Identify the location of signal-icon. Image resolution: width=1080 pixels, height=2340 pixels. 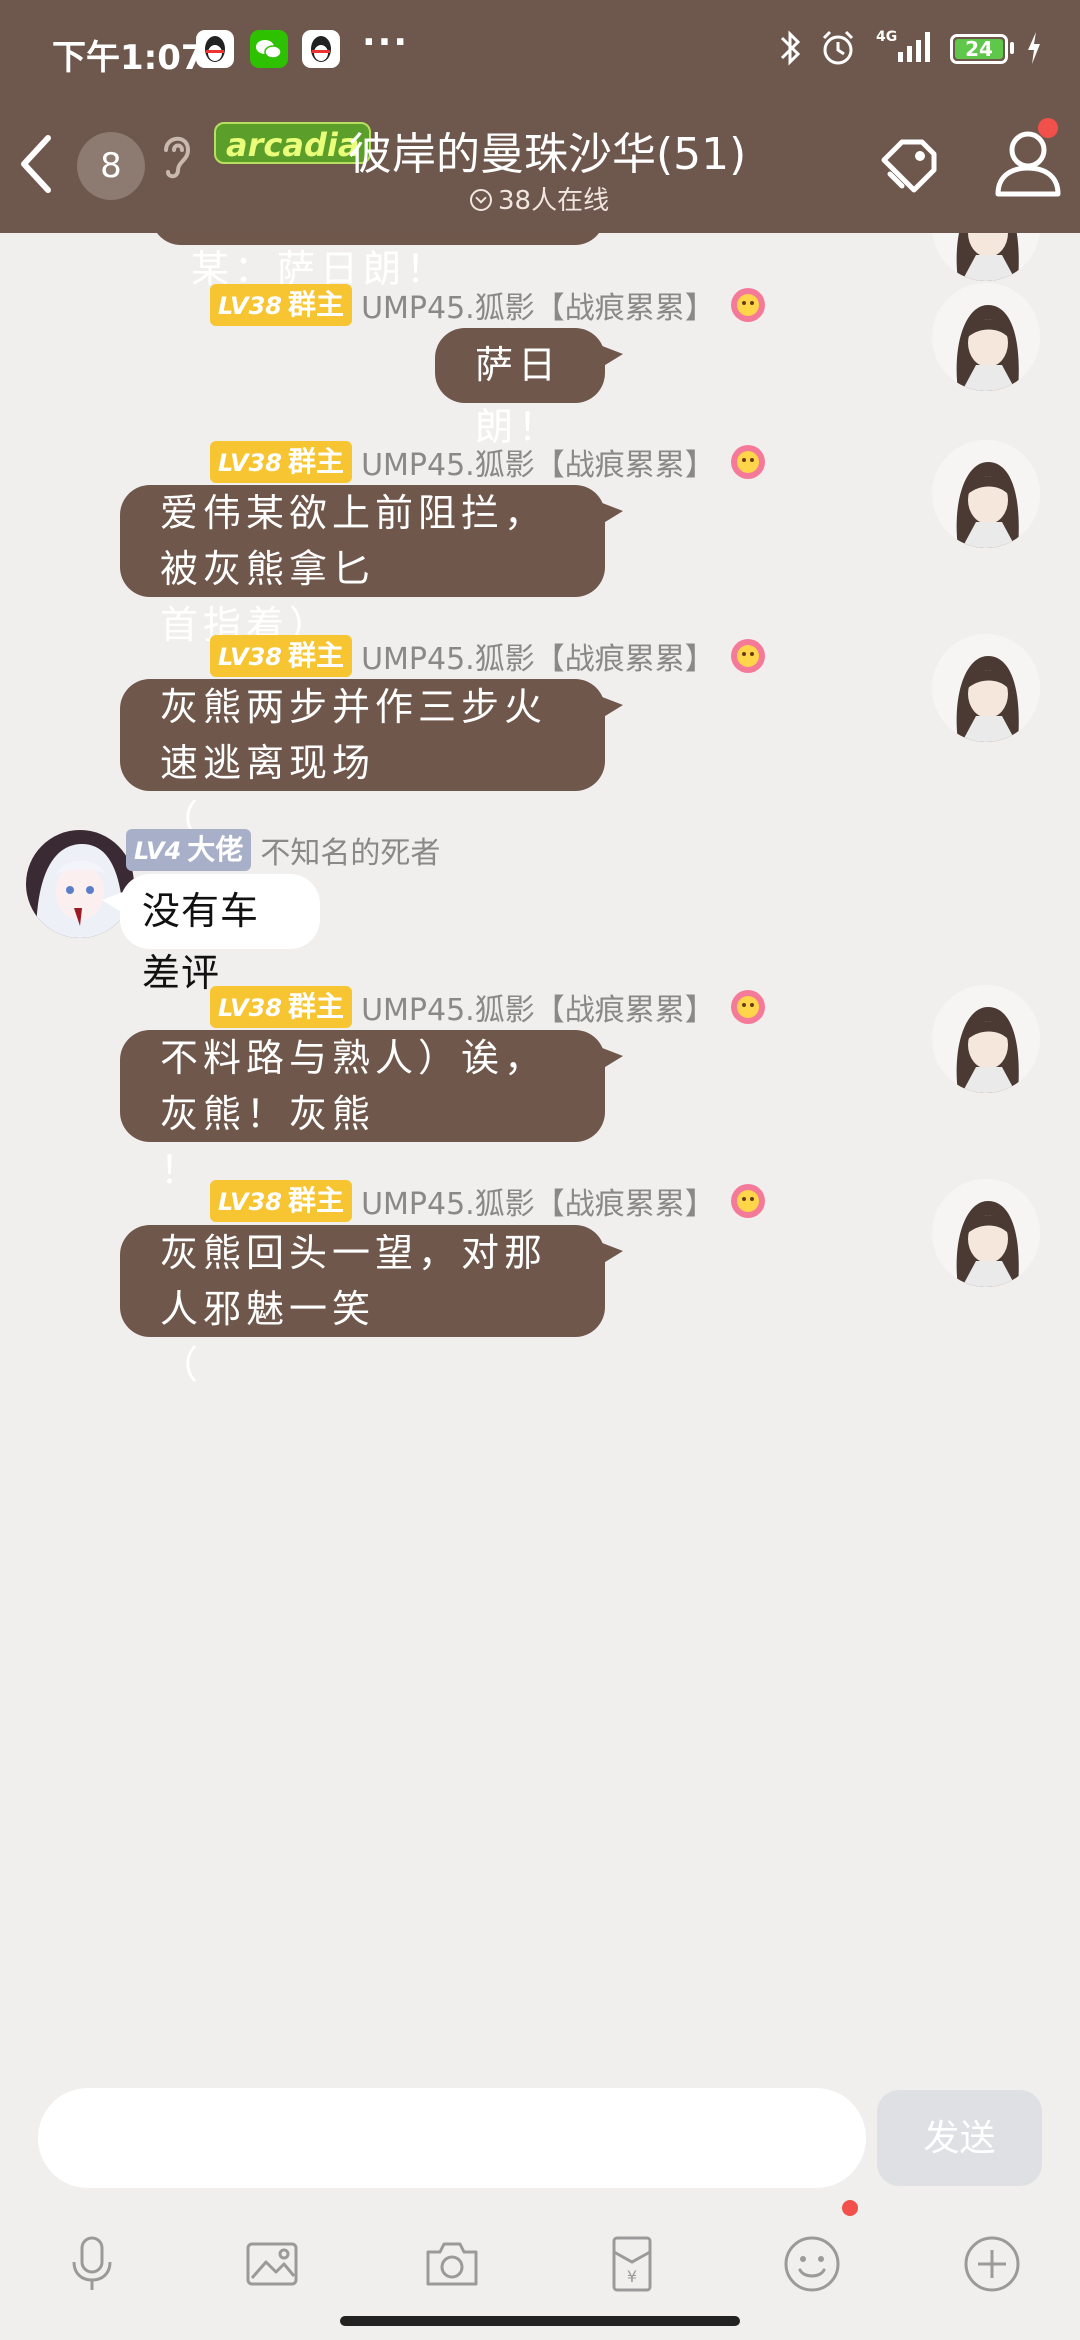
(916, 46).